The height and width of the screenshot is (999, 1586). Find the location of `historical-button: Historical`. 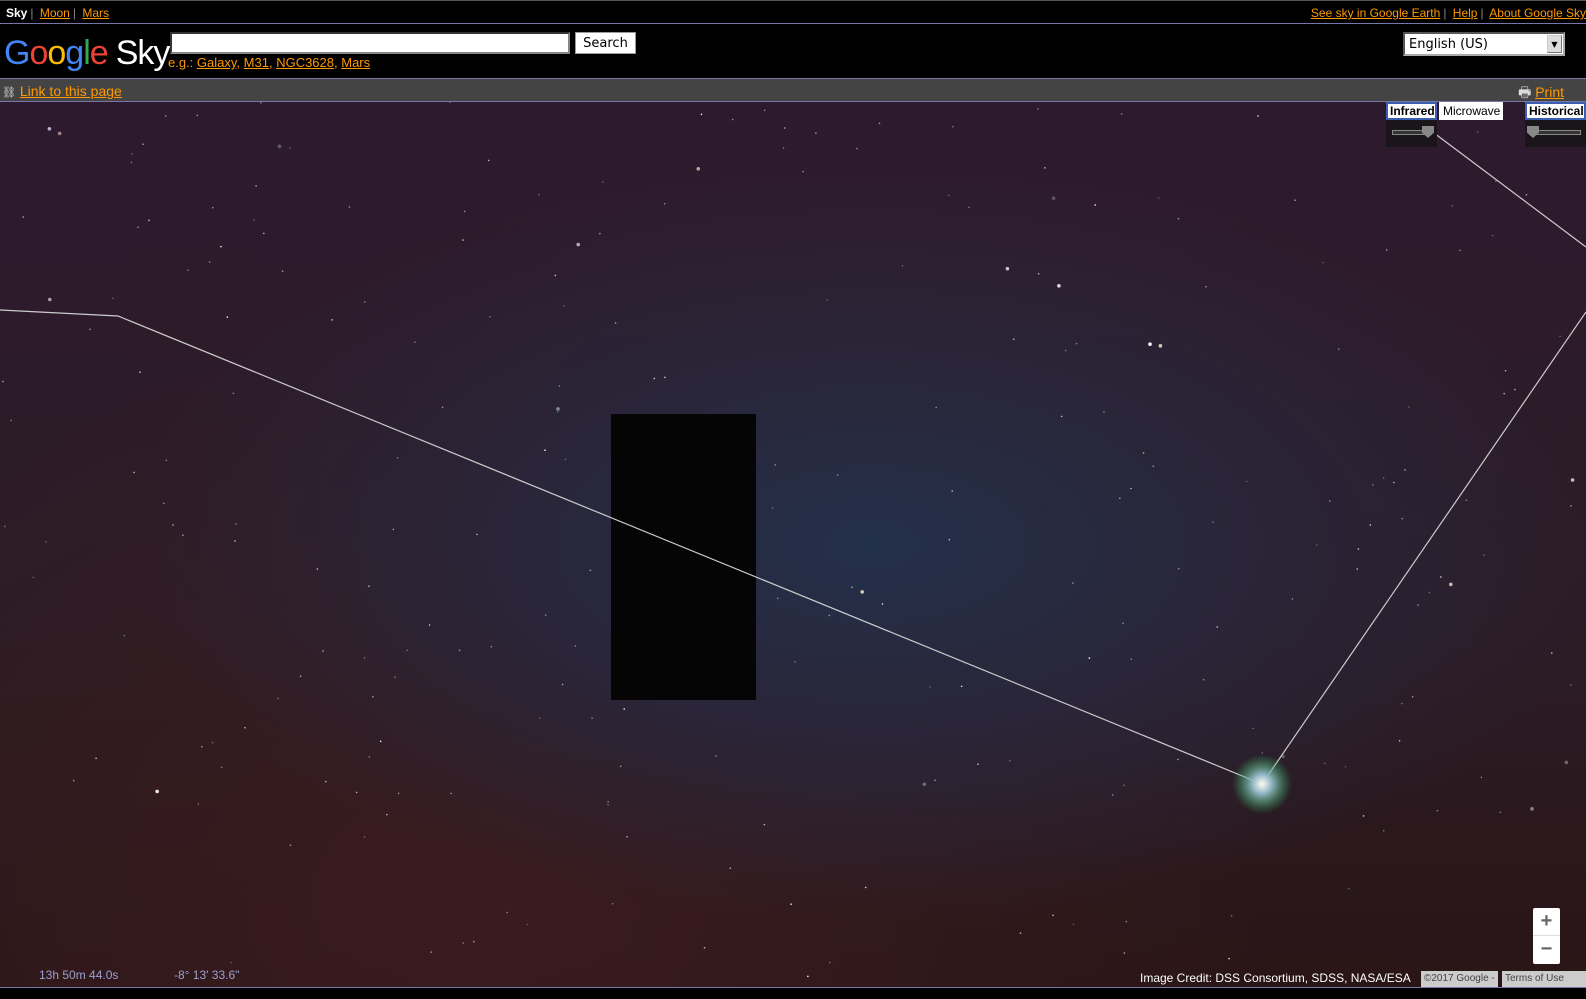

historical-button: Historical is located at coordinates (1555, 111).